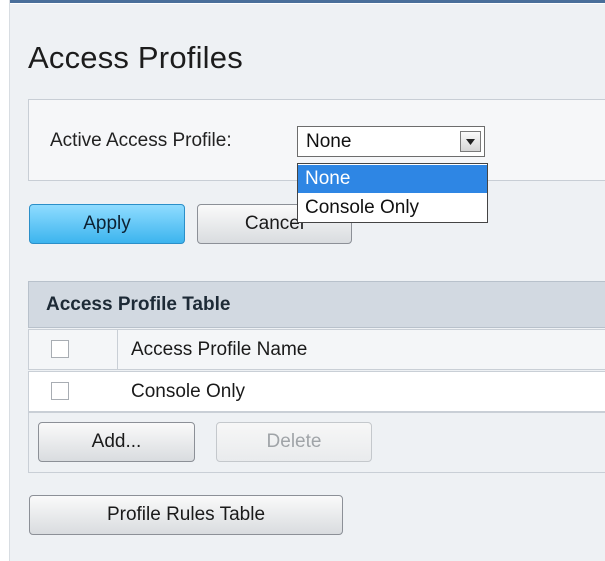  What do you see at coordinates (107, 224) in the screenshot?
I see `apply-button: Apply` at bounding box center [107, 224].